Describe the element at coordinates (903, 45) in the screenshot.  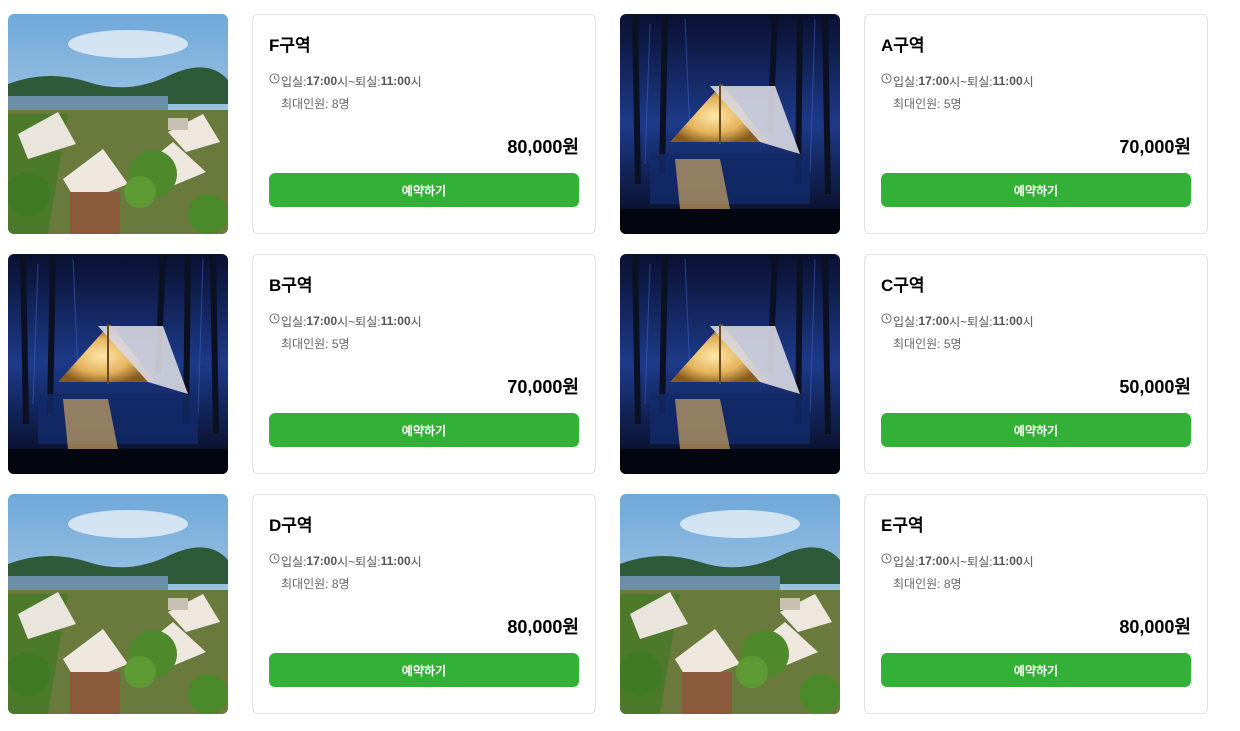
I see `zone-title: A구역` at that location.